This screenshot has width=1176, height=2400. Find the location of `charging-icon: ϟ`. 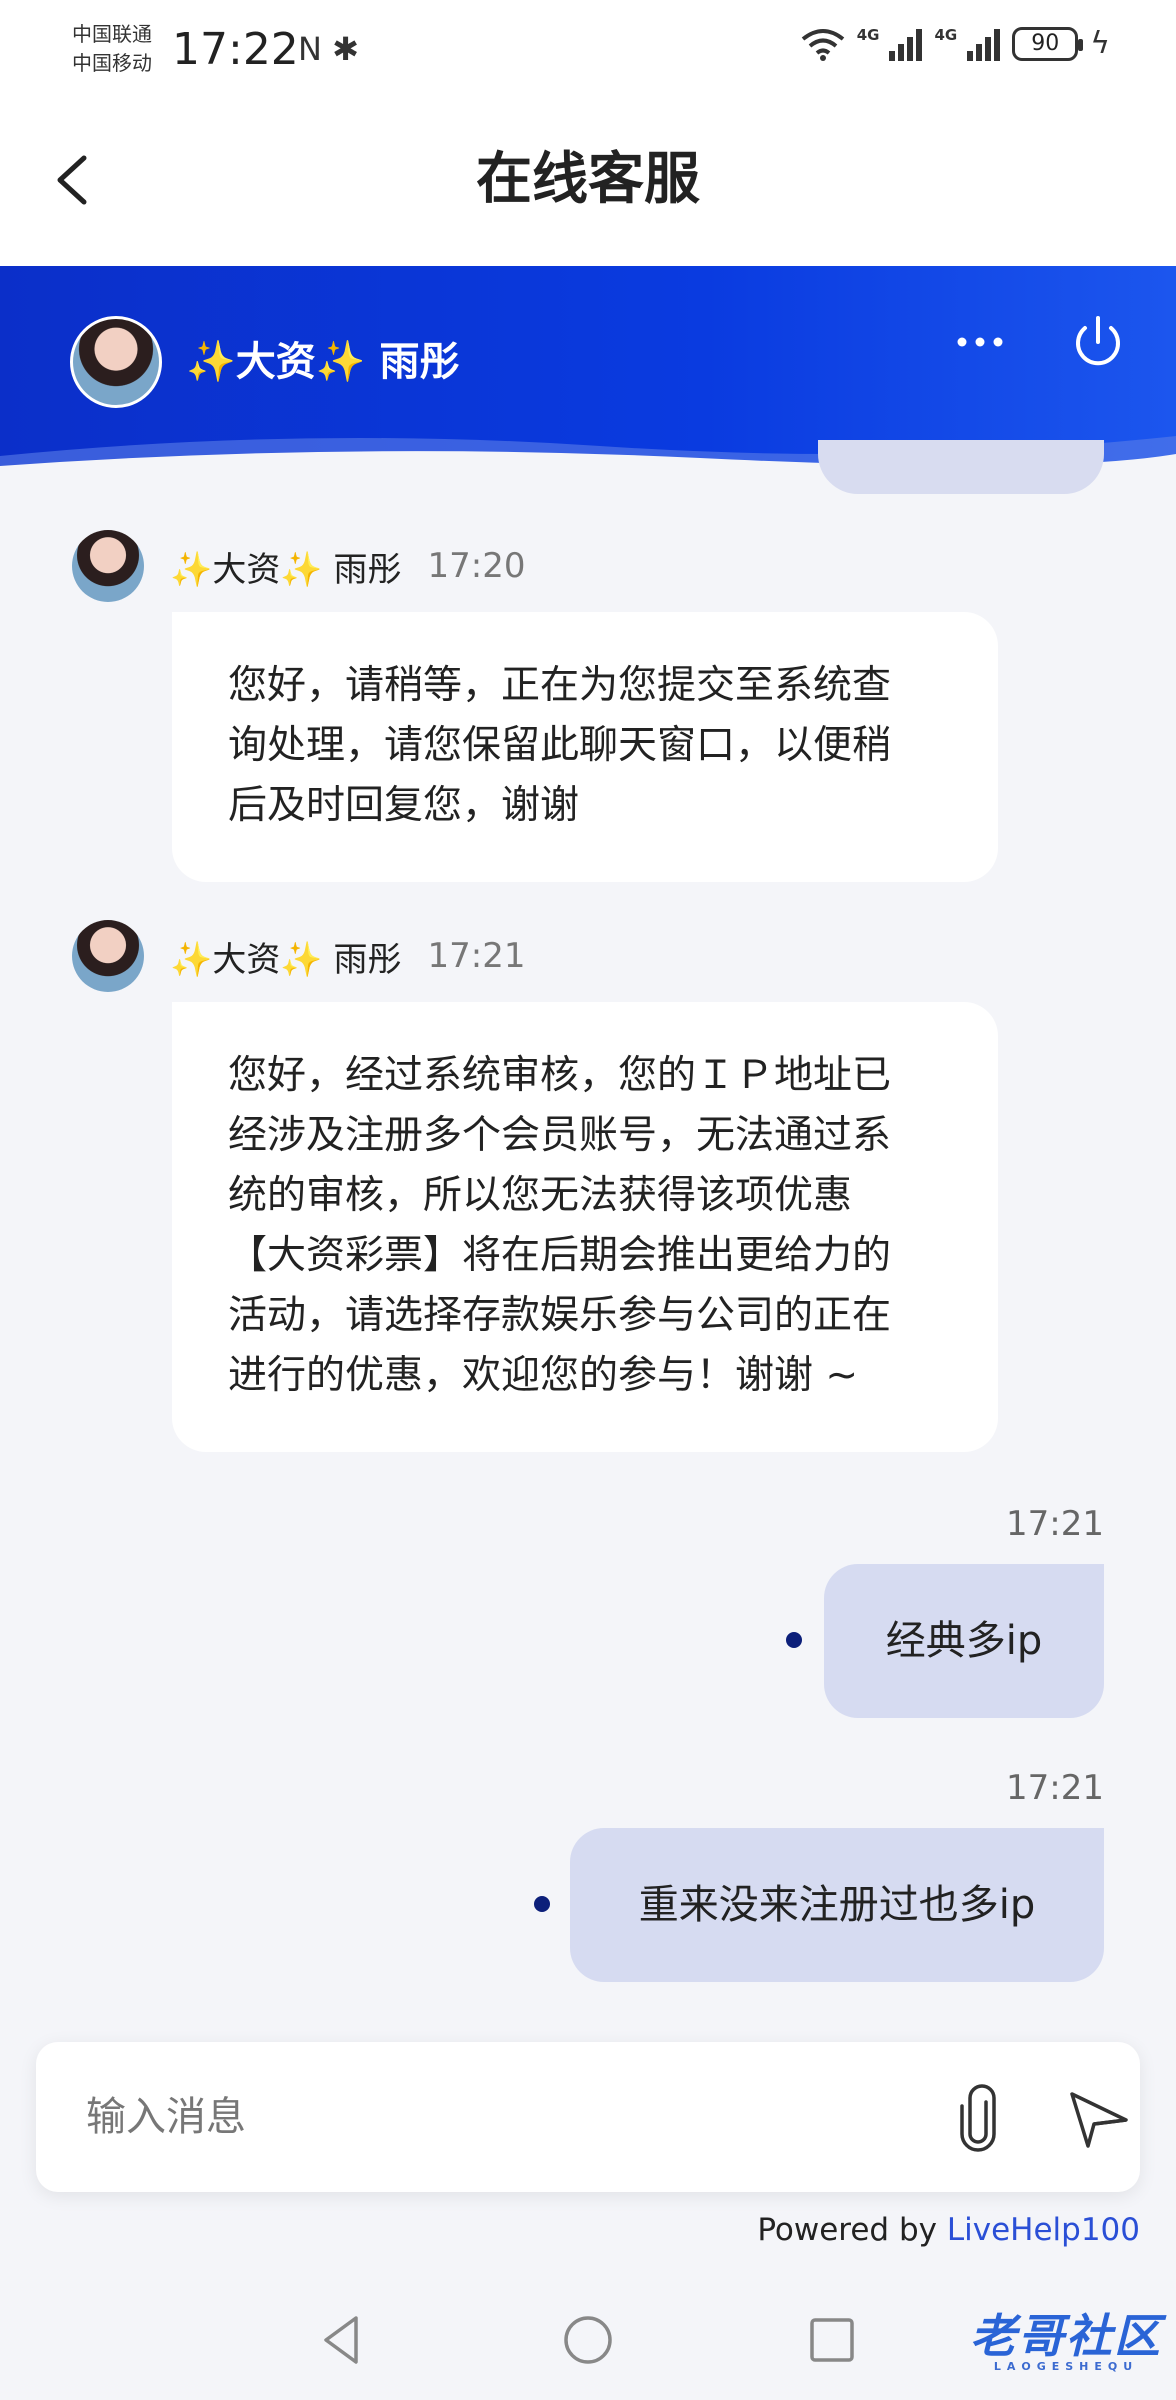

charging-icon: ϟ is located at coordinates (1100, 43).